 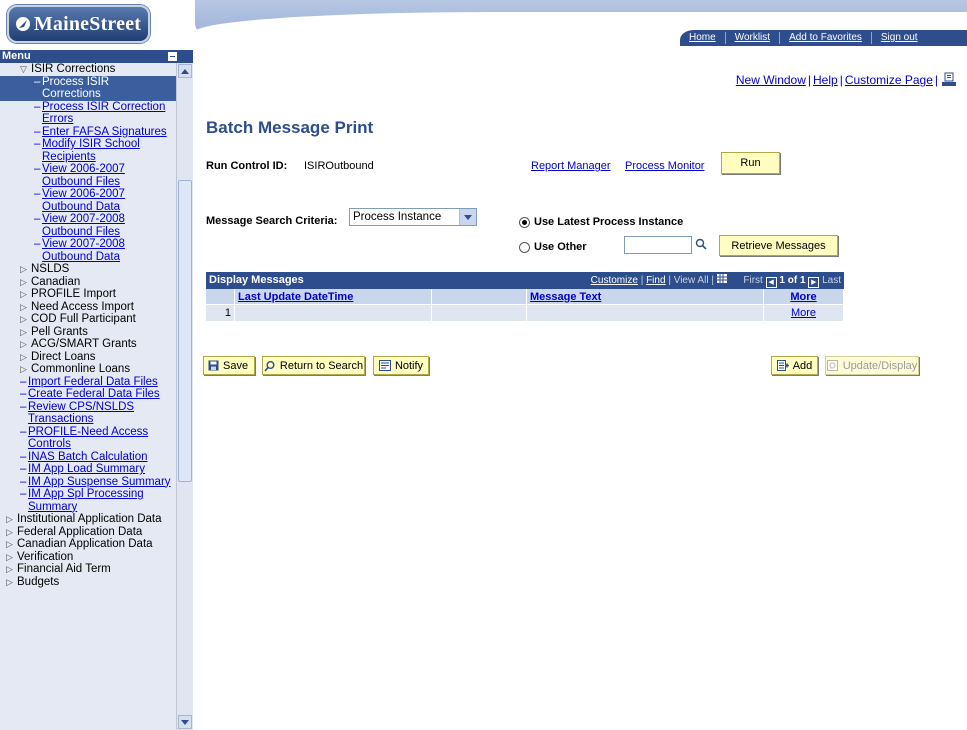 I want to click on notify-button: Notify, so click(x=401, y=365).